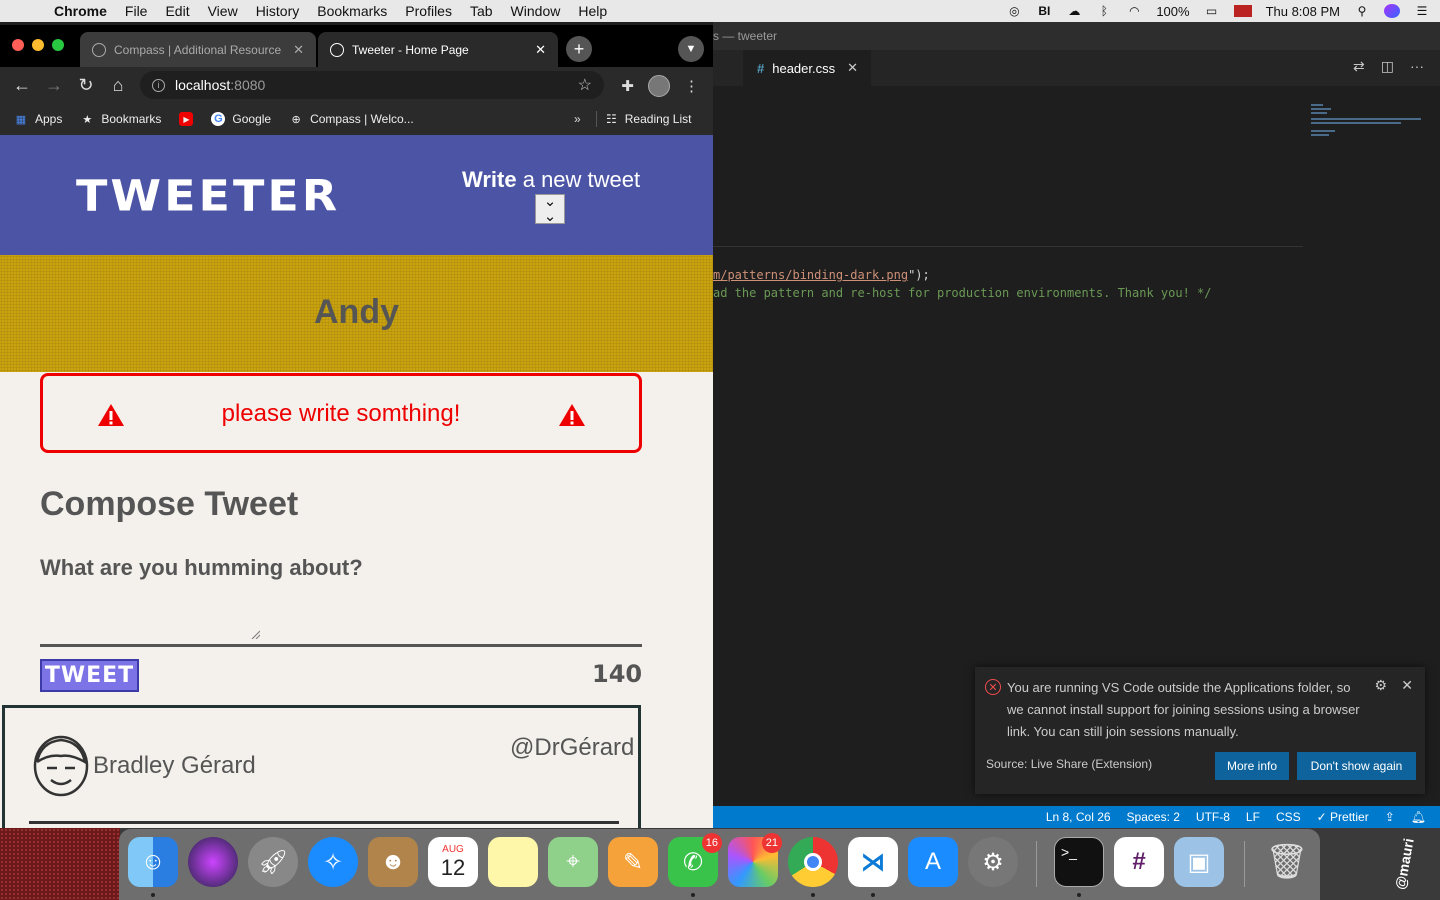 The height and width of the screenshot is (900, 1440). Describe the element at coordinates (551, 180) in the screenshot. I see `write-new-tweet-link: Write a new tweet` at that location.